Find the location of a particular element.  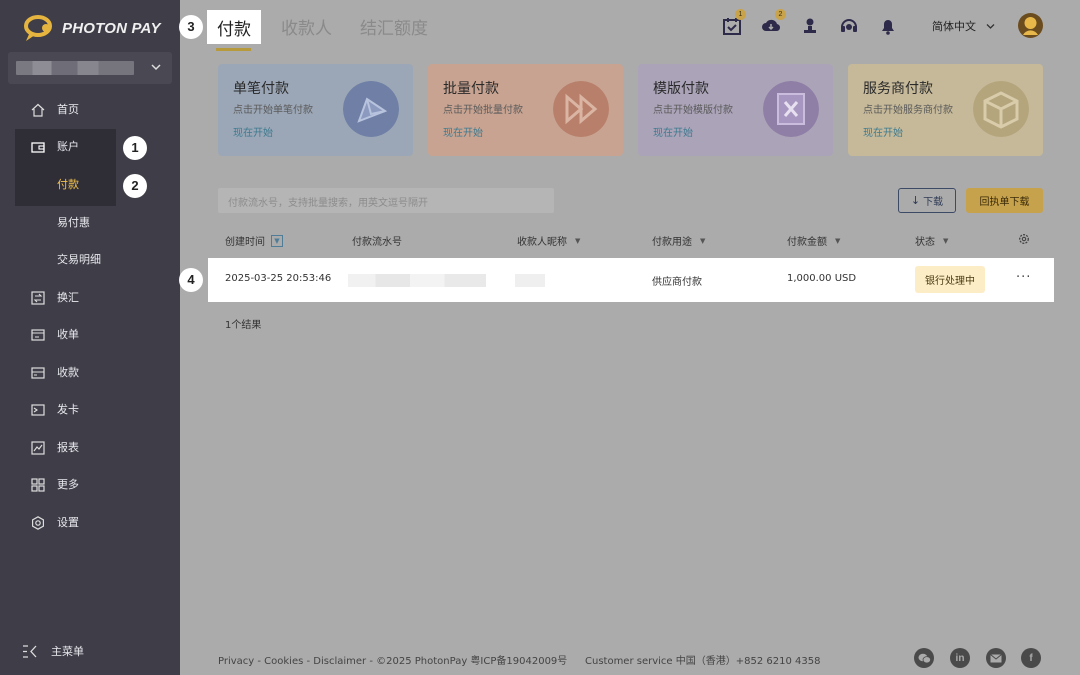

user-avatar-icon is located at coordinates (1030, 26).